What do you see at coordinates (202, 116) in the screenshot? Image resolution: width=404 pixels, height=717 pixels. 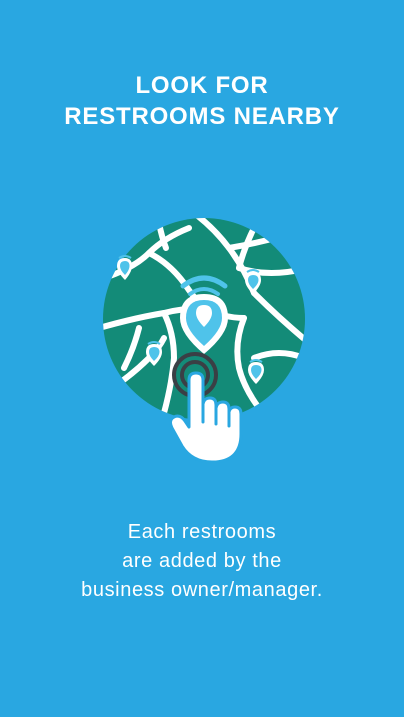 I see `title-line-2: RESTROOMS NEARBY` at bounding box center [202, 116].